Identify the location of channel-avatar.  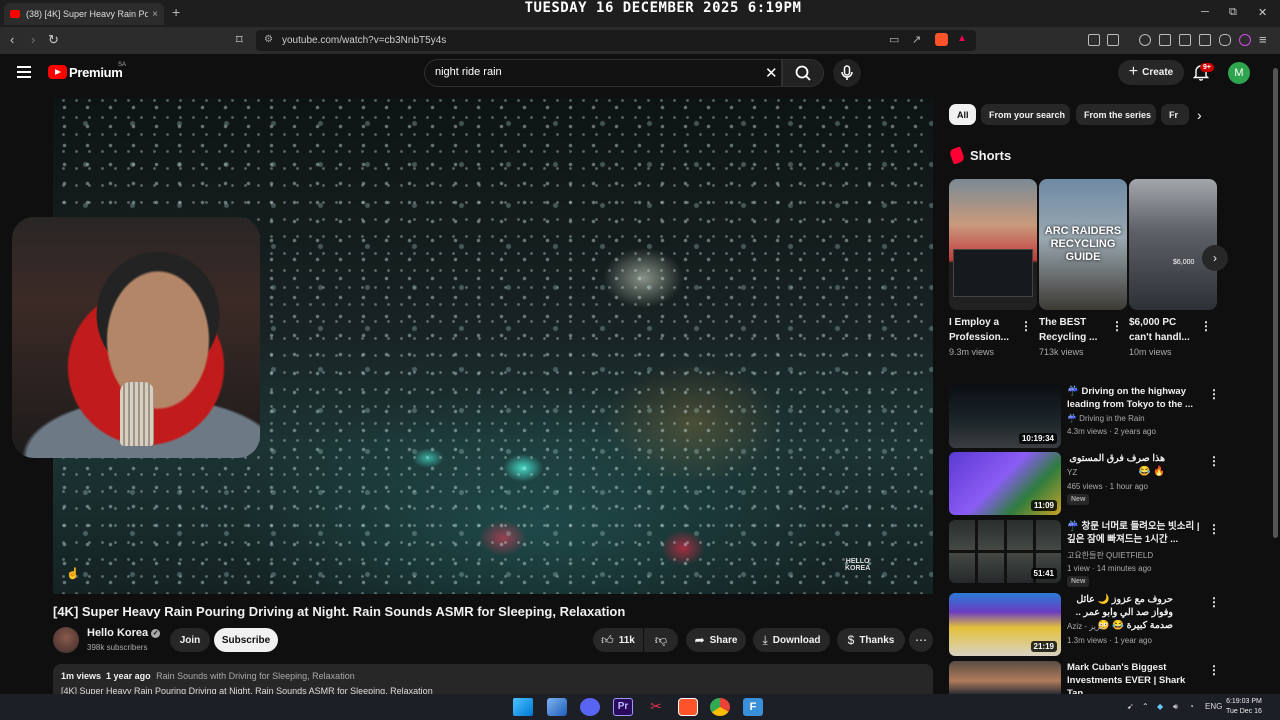
(66, 640).